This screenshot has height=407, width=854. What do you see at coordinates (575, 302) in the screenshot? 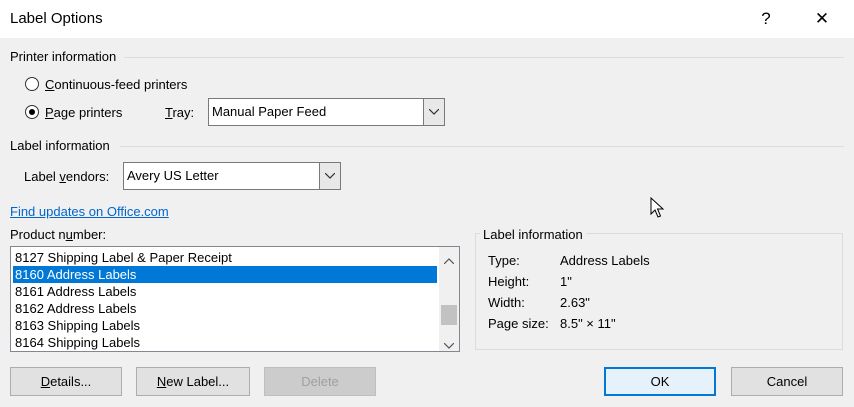
I see `detail-value: 2.63"` at bounding box center [575, 302].